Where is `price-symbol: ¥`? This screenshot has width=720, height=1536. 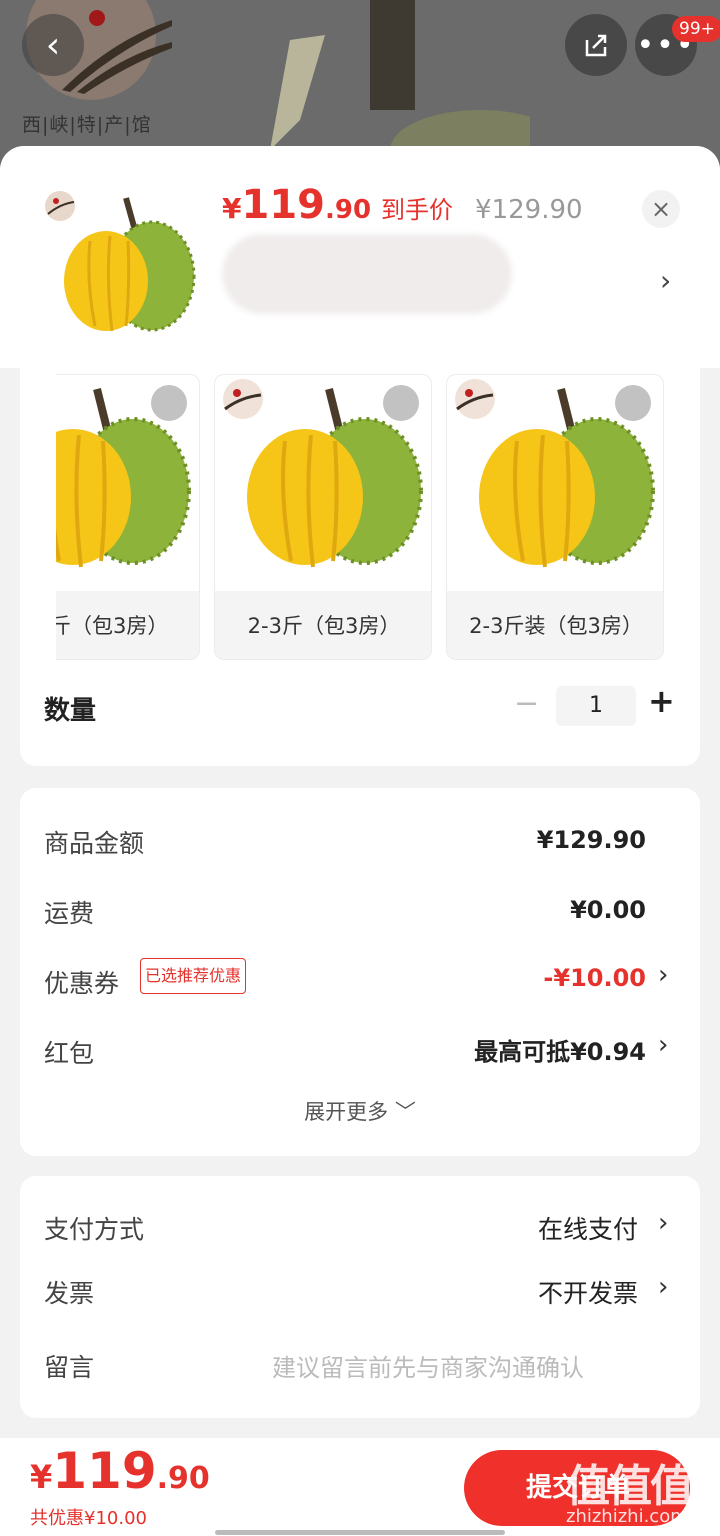 price-symbol: ¥ is located at coordinates (232, 208).